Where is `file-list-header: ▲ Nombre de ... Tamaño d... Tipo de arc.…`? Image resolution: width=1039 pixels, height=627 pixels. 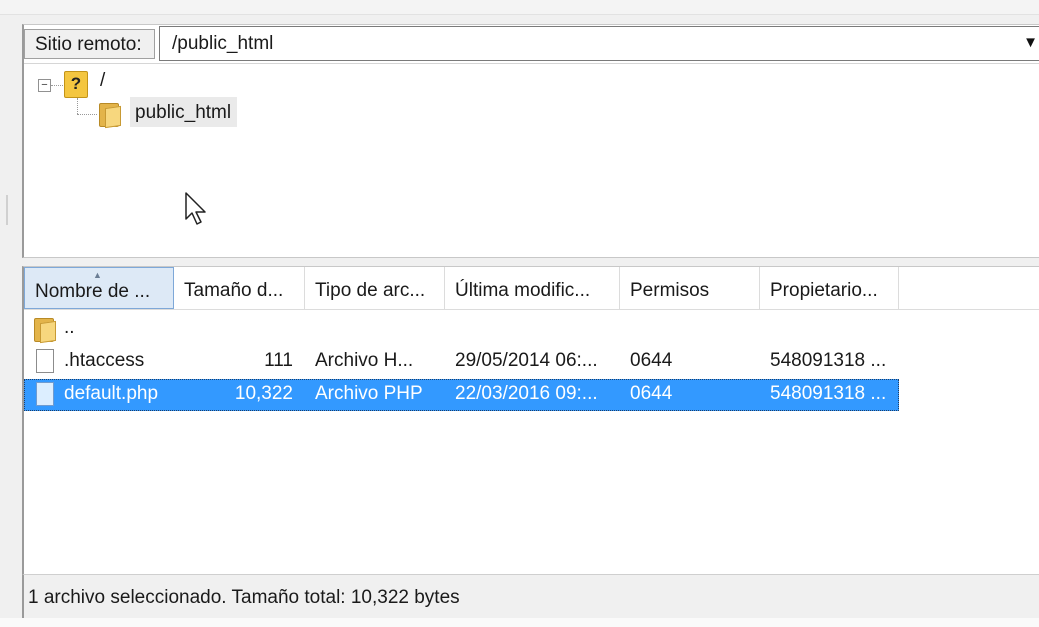 file-list-header: ▲ Nombre de ... Tamaño d... Tipo de arc.… is located at coordinates (531, 288).